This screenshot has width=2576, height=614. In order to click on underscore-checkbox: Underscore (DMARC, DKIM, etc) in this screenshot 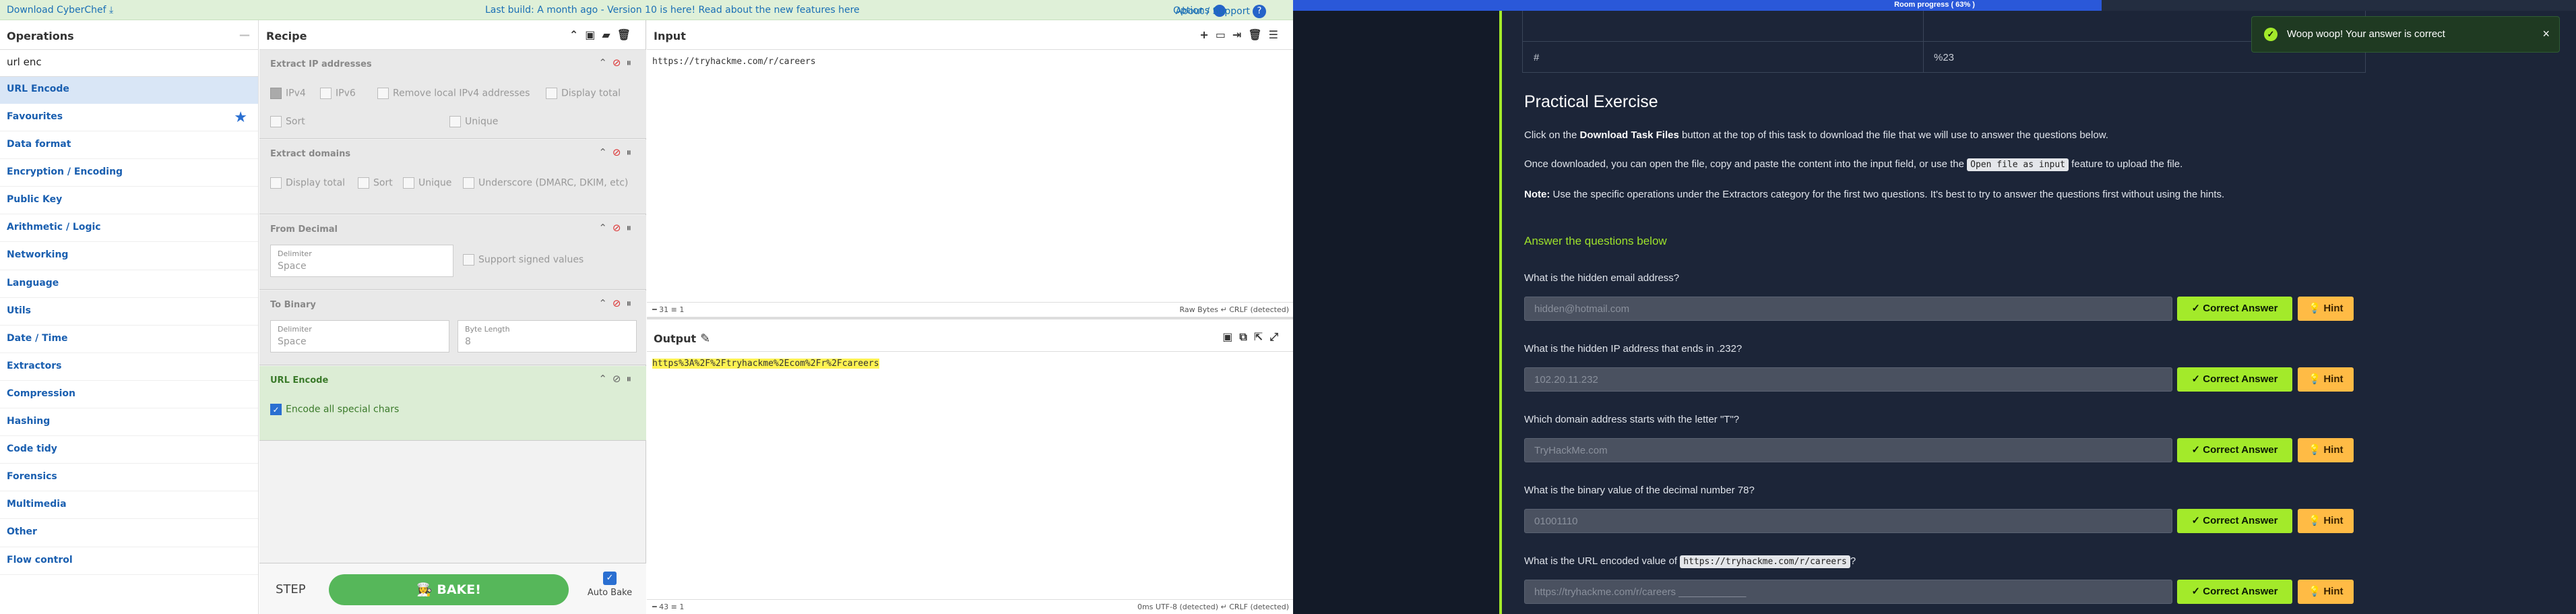, I will do `click(545, 183)`.